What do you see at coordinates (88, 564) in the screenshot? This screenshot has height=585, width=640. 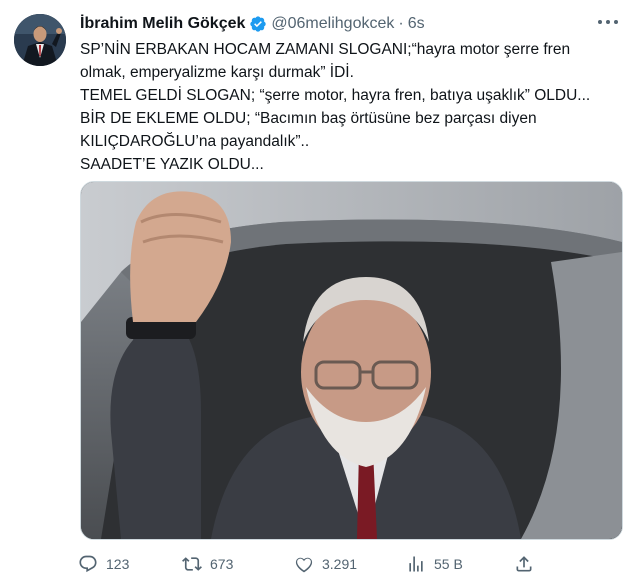 I see `reply-icon` at bounding box center [88, 564].